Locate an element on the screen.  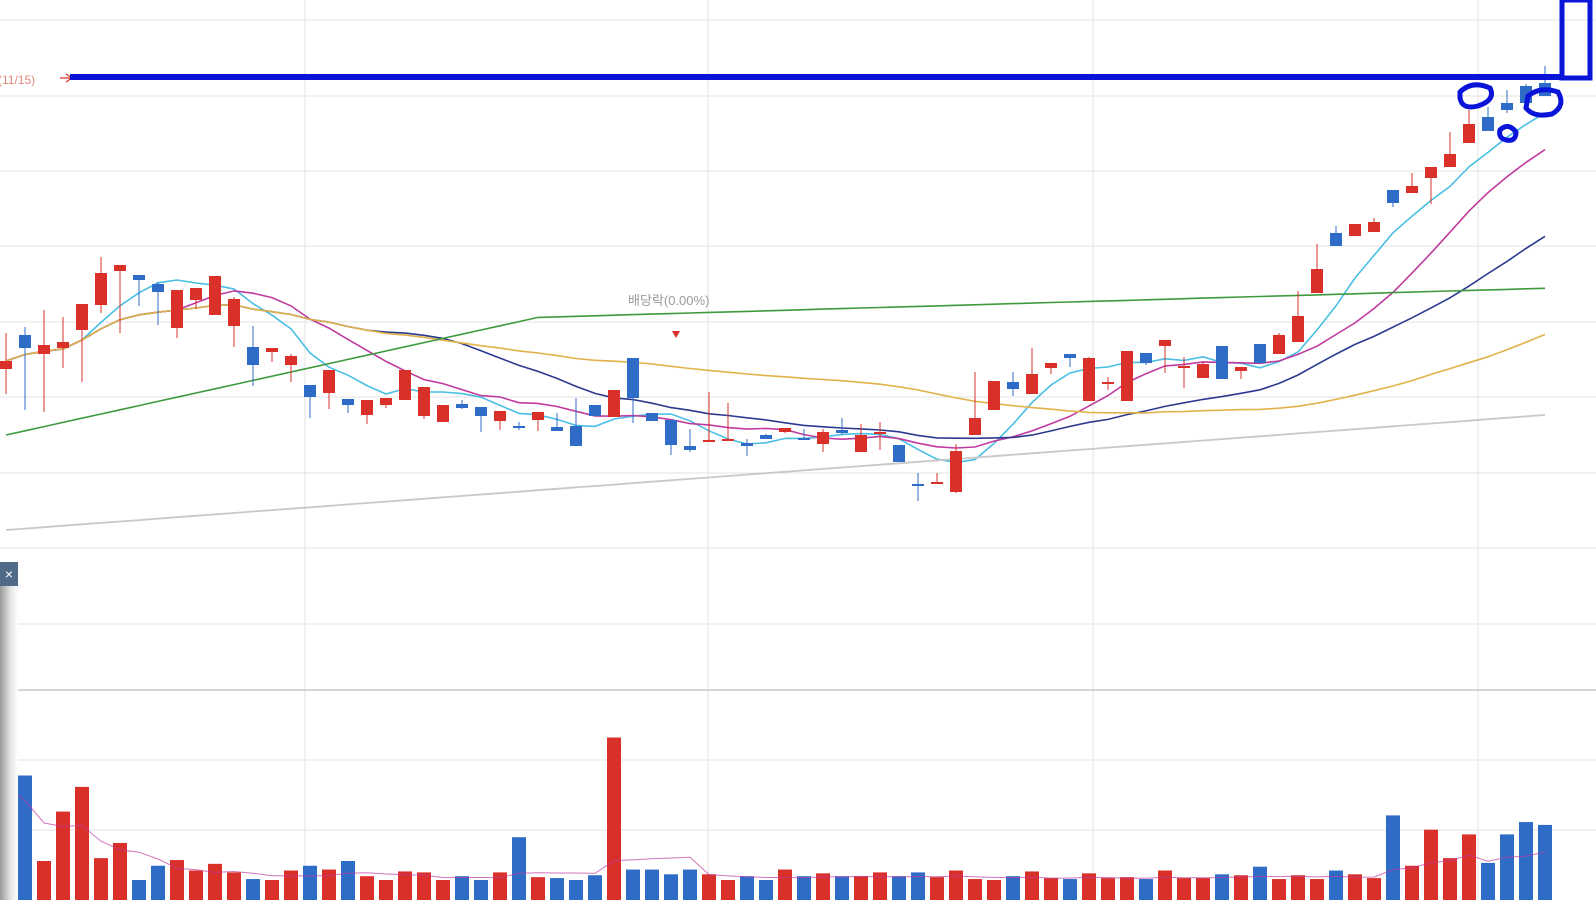
pane-resize-handle is located at coordinates (9, 743).